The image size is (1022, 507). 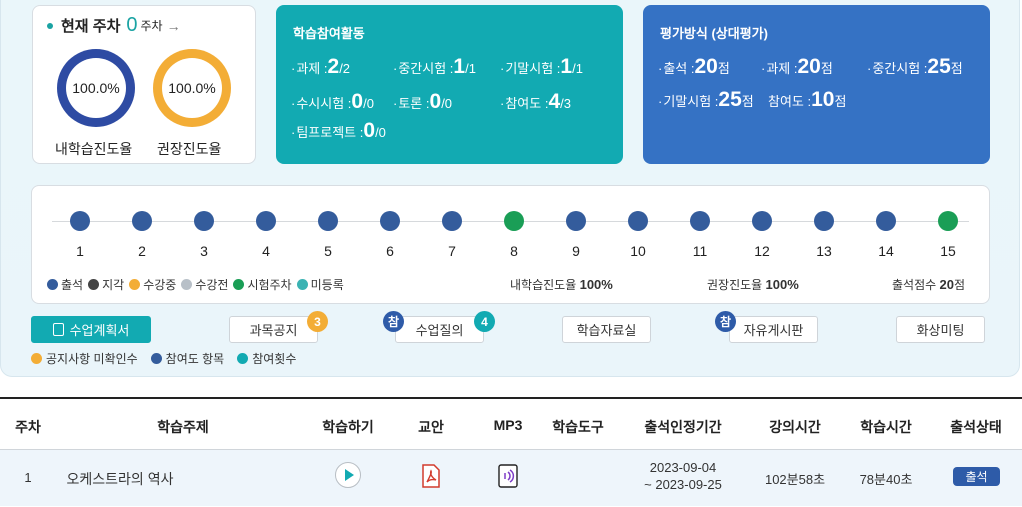 I want to click on free-board-button: 자유게시판, so click(x=773, y=329).